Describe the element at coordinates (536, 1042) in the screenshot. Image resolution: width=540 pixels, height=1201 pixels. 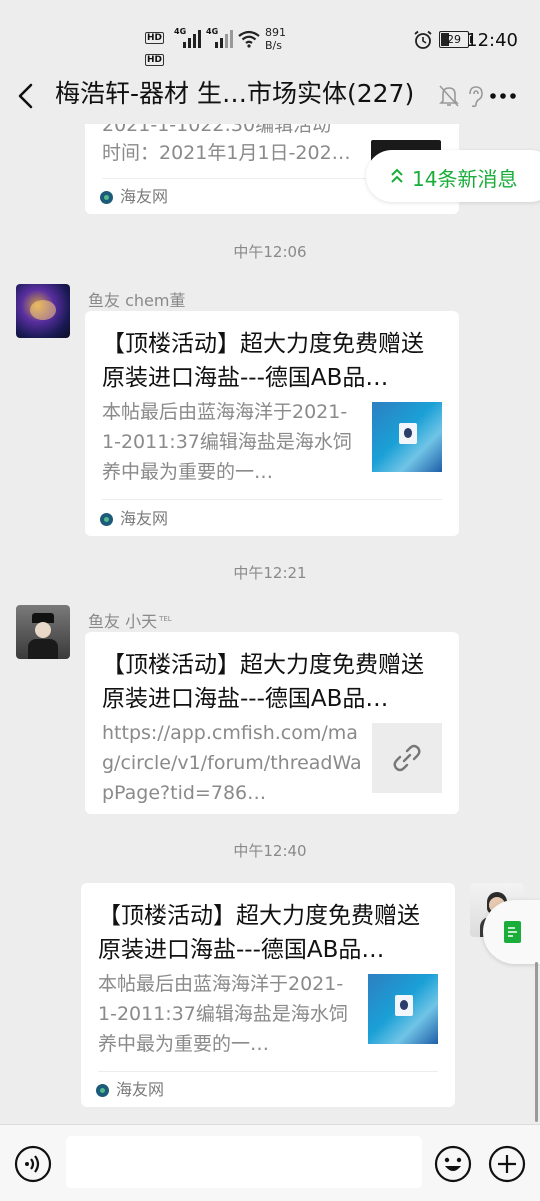
I see `scrollbar` at that location.